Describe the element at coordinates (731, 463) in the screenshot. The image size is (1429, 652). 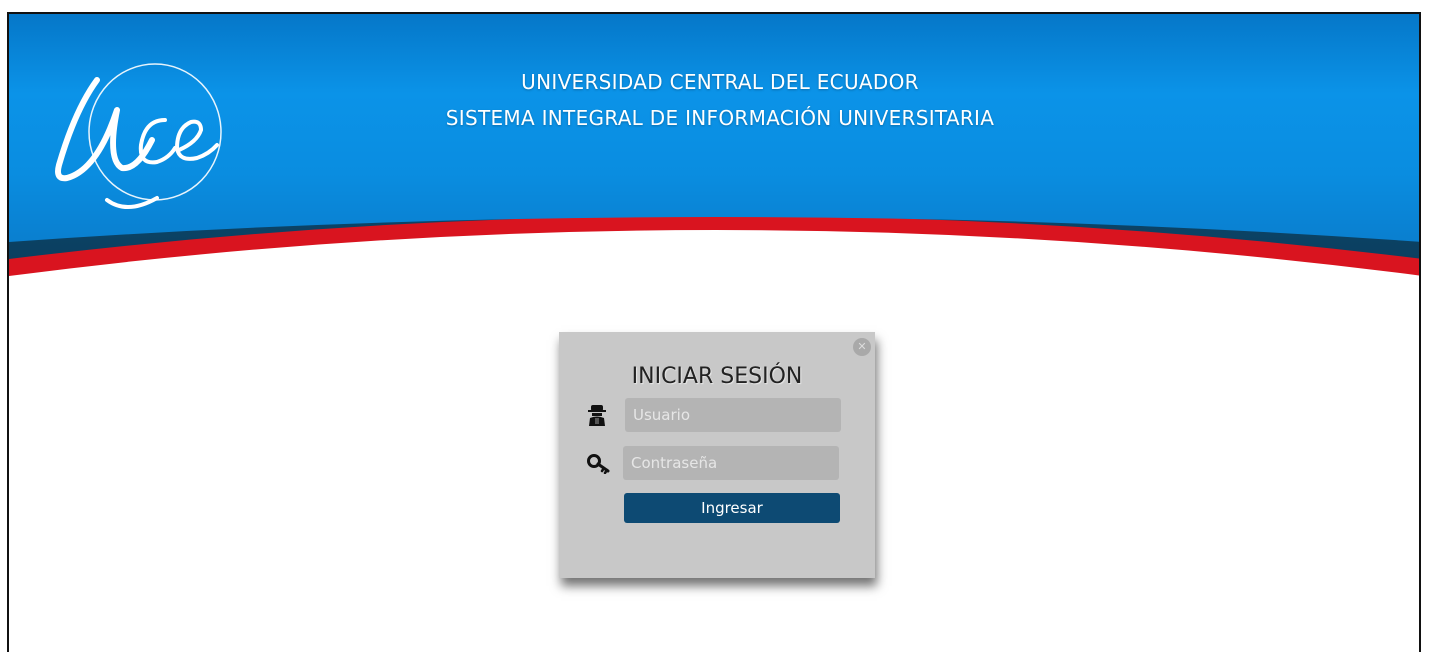
I see `password-input` at that location.